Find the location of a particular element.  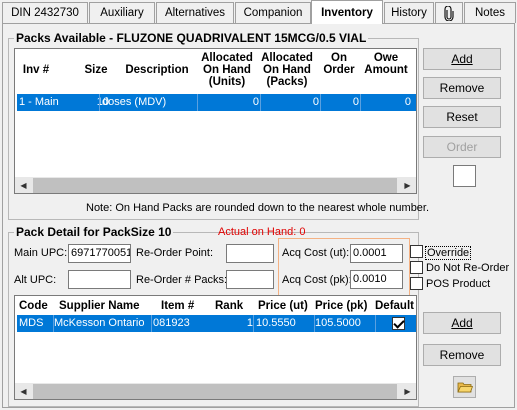

packs-hscrollbar: ◀ ▶ is located at coordinates (215, 185).